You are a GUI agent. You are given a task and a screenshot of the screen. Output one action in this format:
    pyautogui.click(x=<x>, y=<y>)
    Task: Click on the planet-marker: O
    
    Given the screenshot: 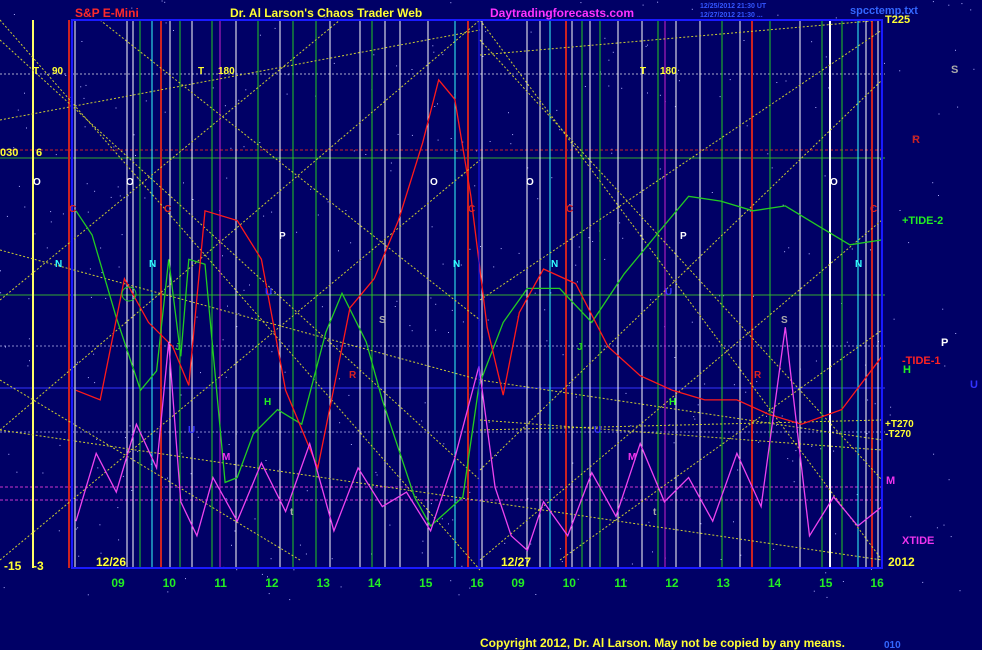 What is the action you would take?
    pyautogui.click(x=530, y=182)
    